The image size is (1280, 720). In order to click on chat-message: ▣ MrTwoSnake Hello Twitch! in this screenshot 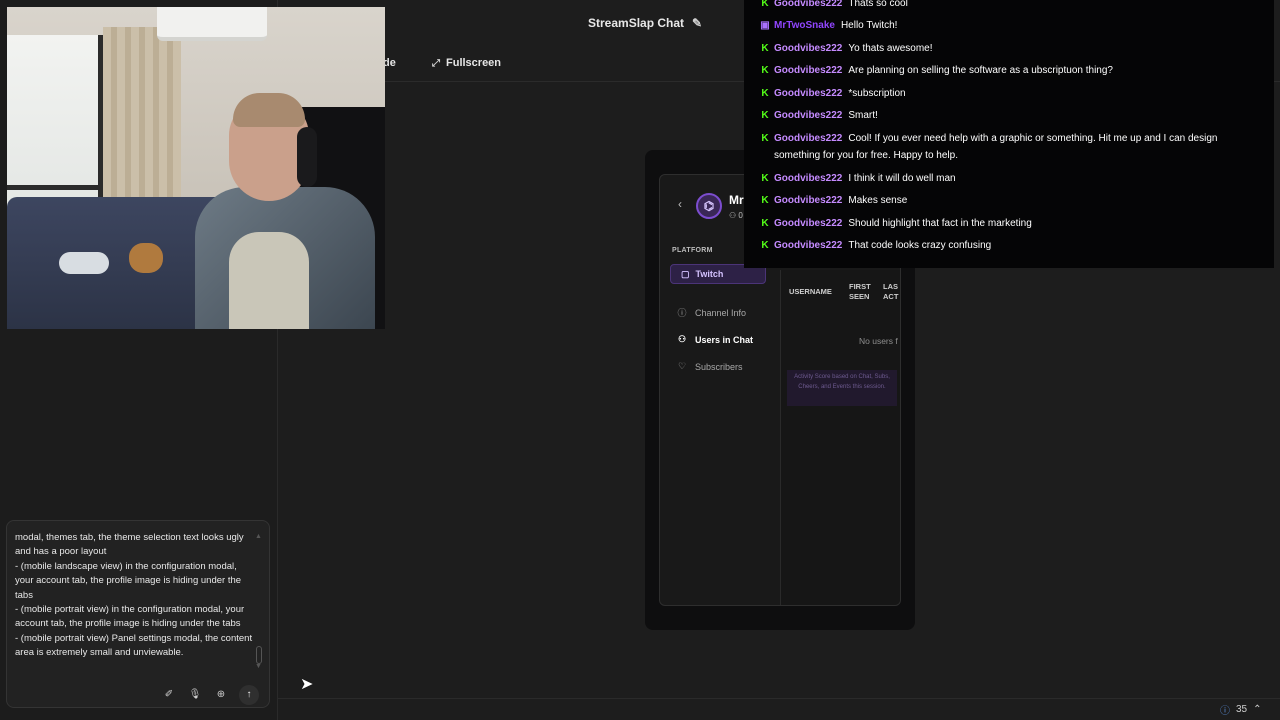, I will do `click(1008, 25)`.